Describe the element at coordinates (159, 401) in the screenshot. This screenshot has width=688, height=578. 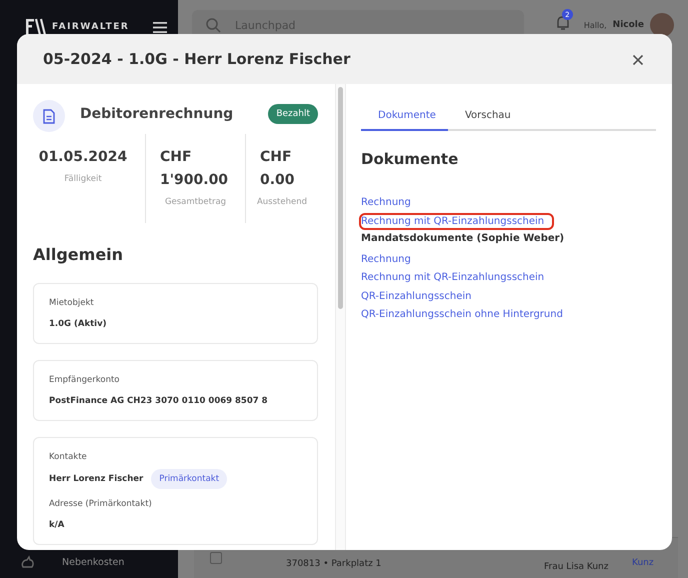
I see `field-value: PostFinance AG CH23 3070 0110 0069 8507 8` at that location.